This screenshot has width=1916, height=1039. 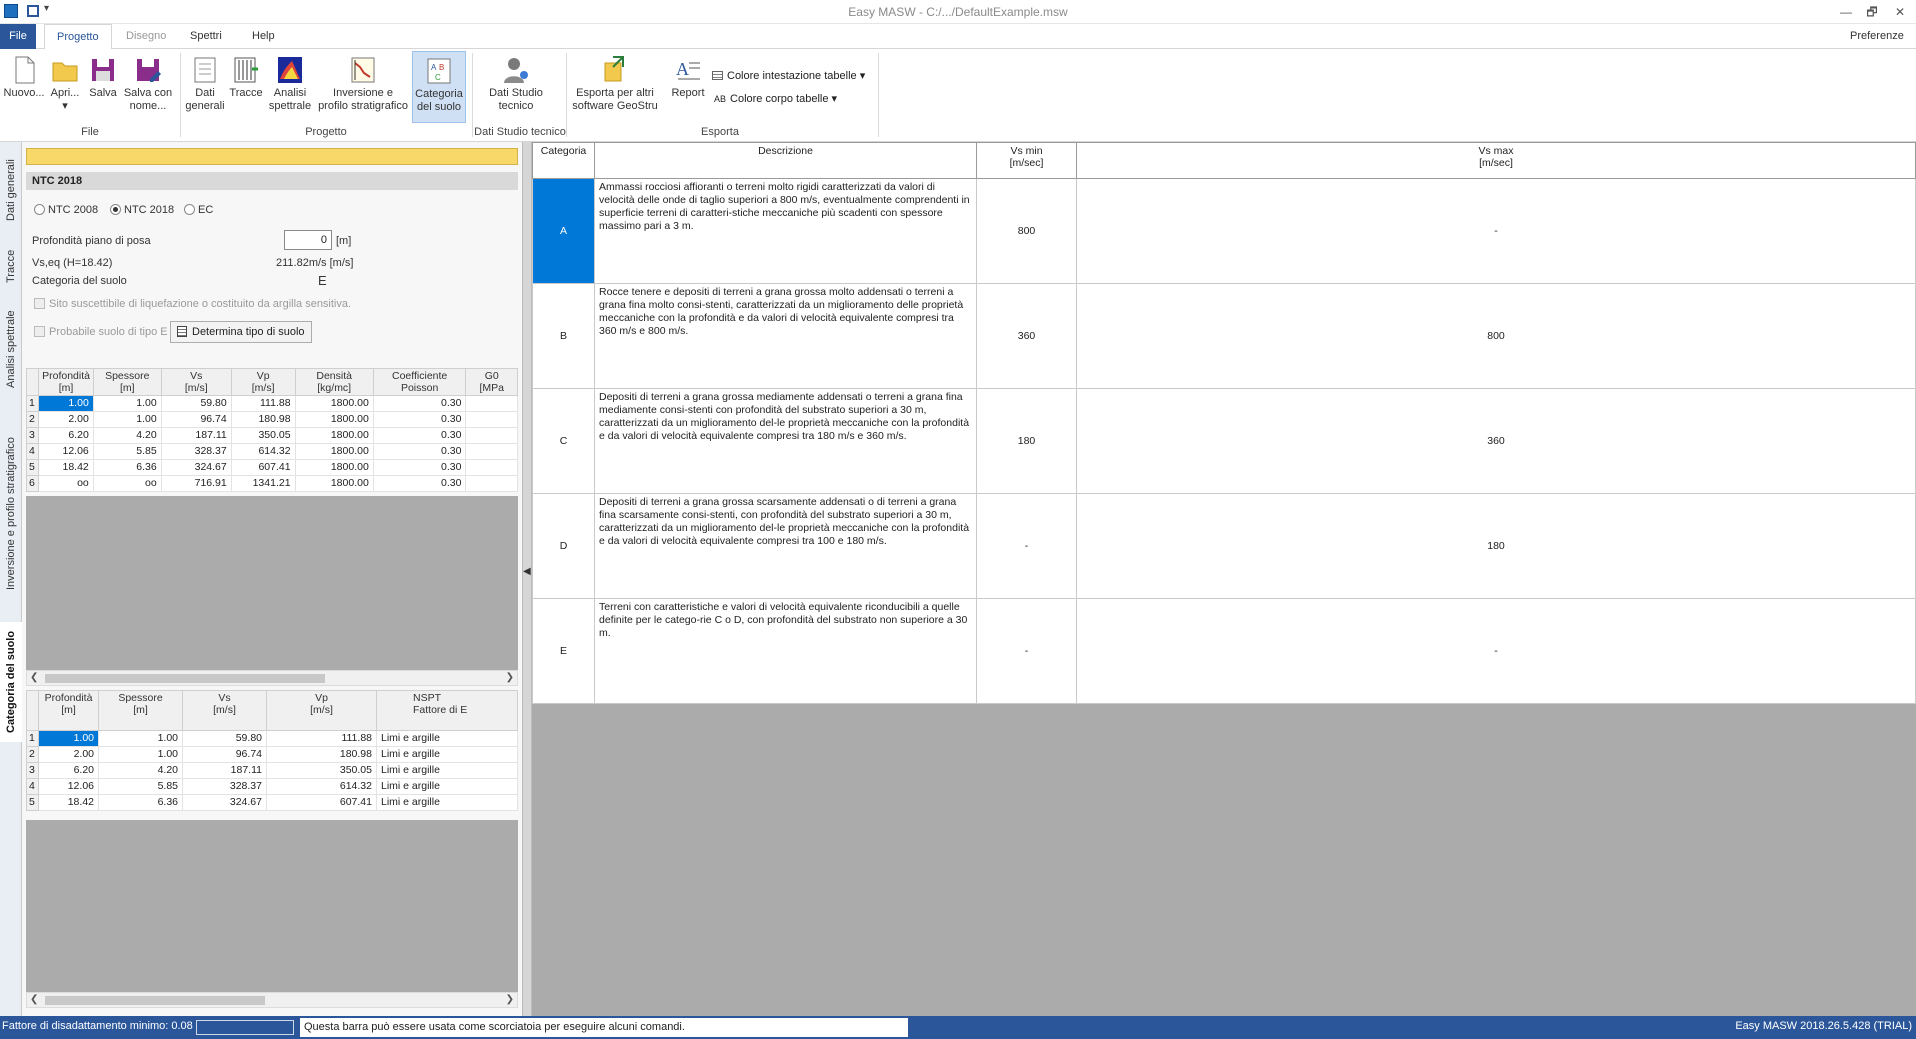 I want to click on table-row: 1 1.00 1.00 59.80 111.88 1800.00 0.30, so click(x=271, y=403).